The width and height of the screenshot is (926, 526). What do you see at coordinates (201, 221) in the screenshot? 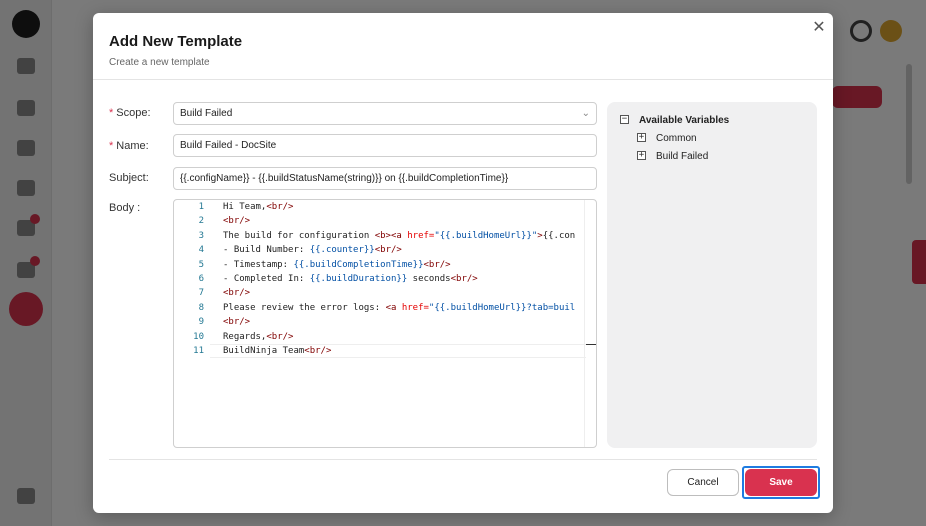
I see `line-number: 2` at bounding box center [201, 221].